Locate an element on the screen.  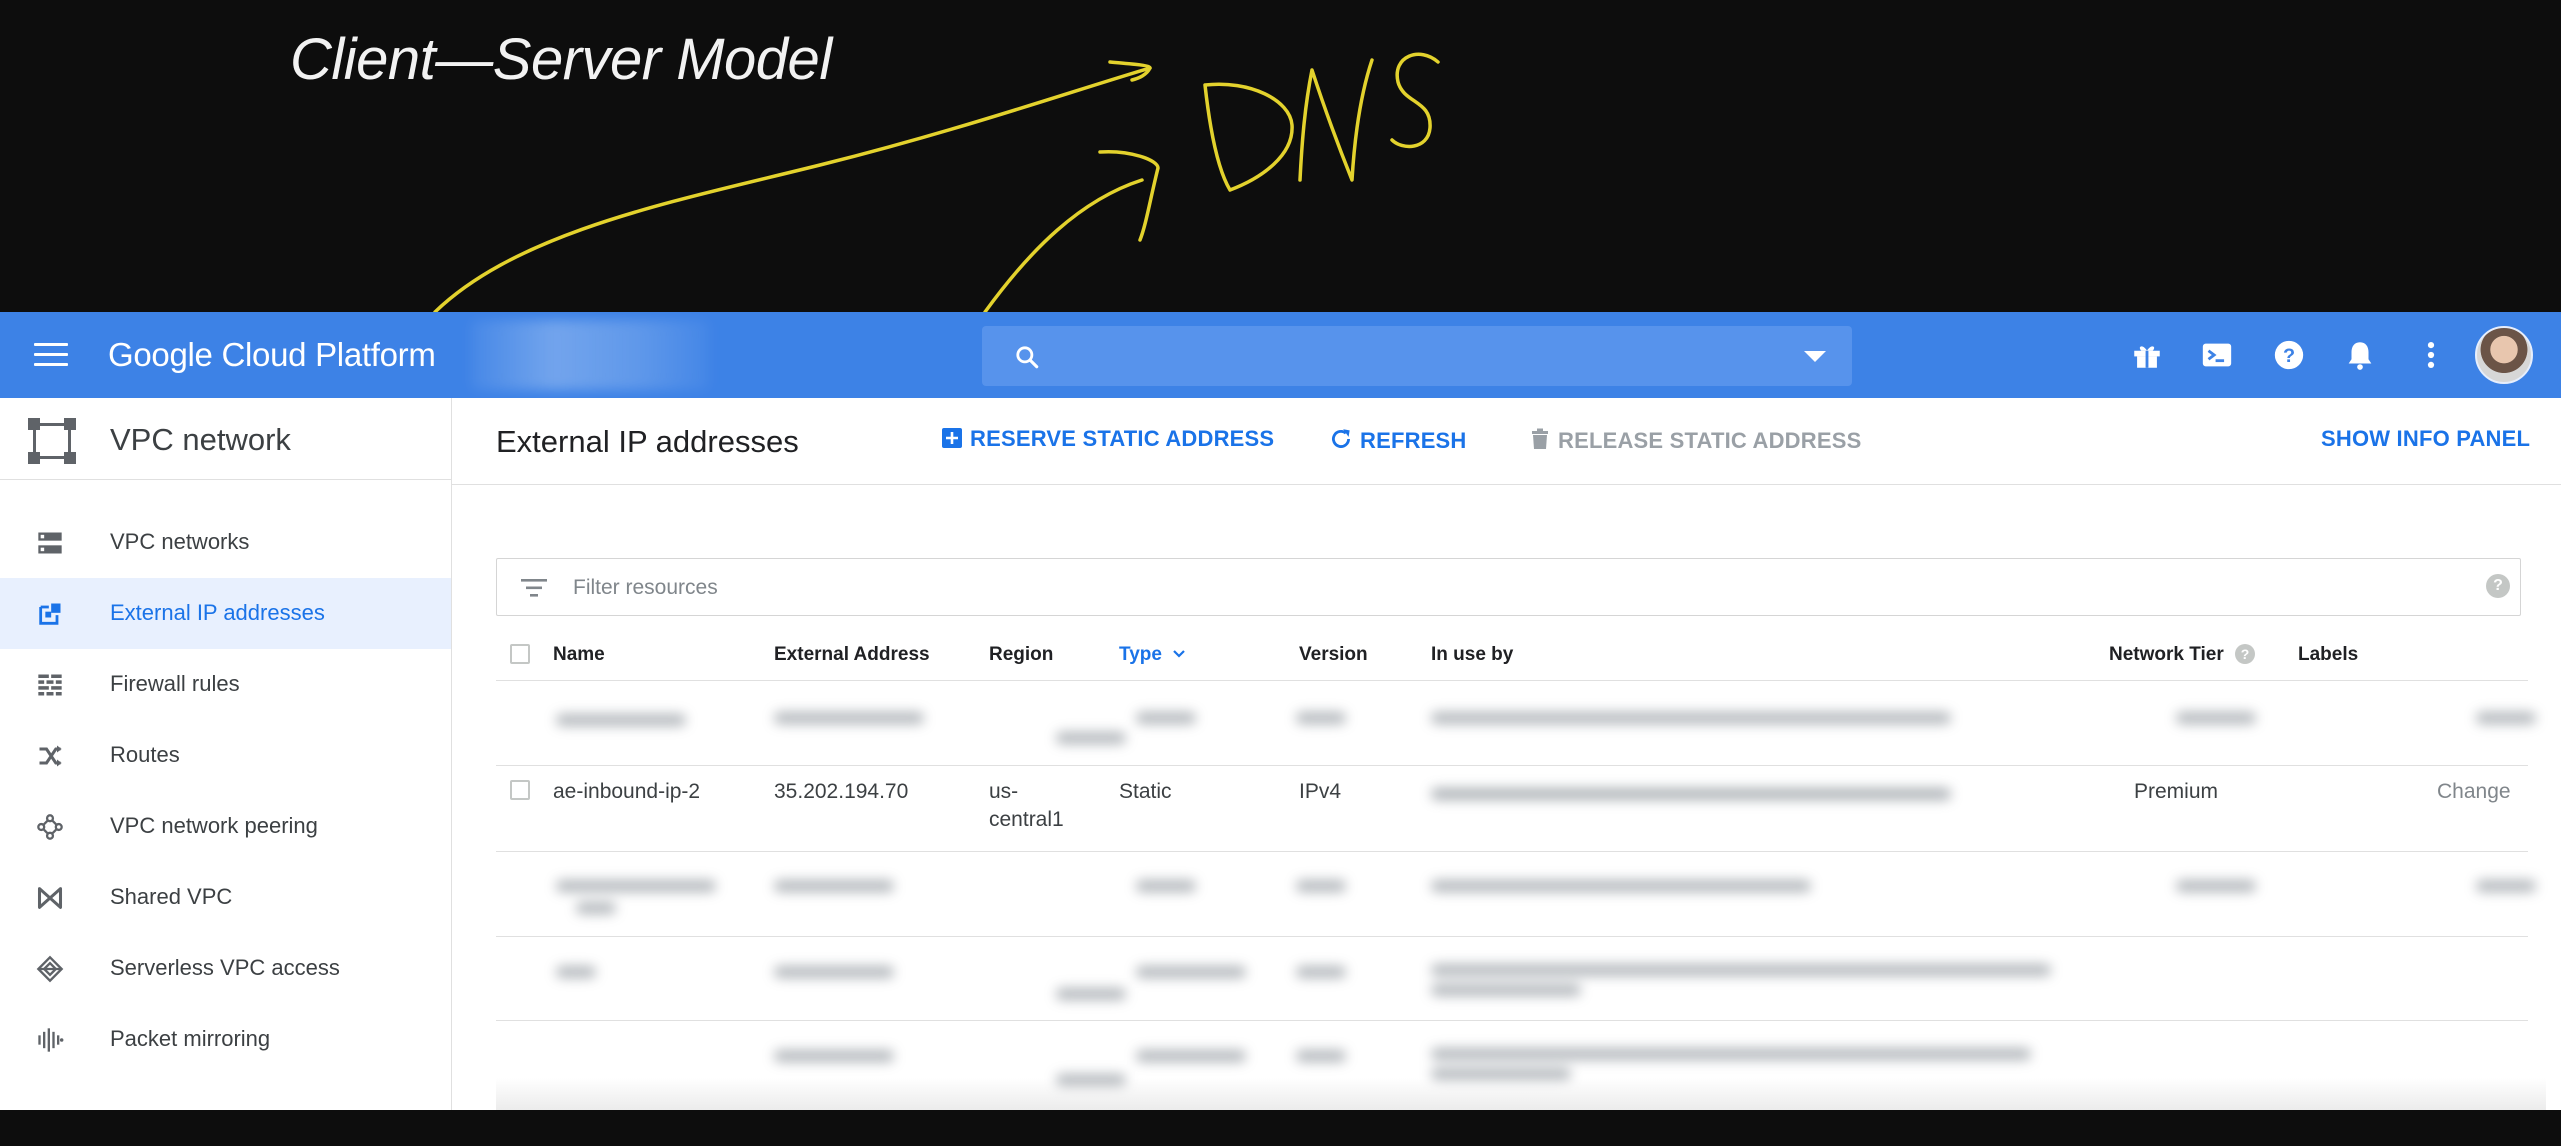
hamburger-menu-icon is located at coordinates (51, 355).